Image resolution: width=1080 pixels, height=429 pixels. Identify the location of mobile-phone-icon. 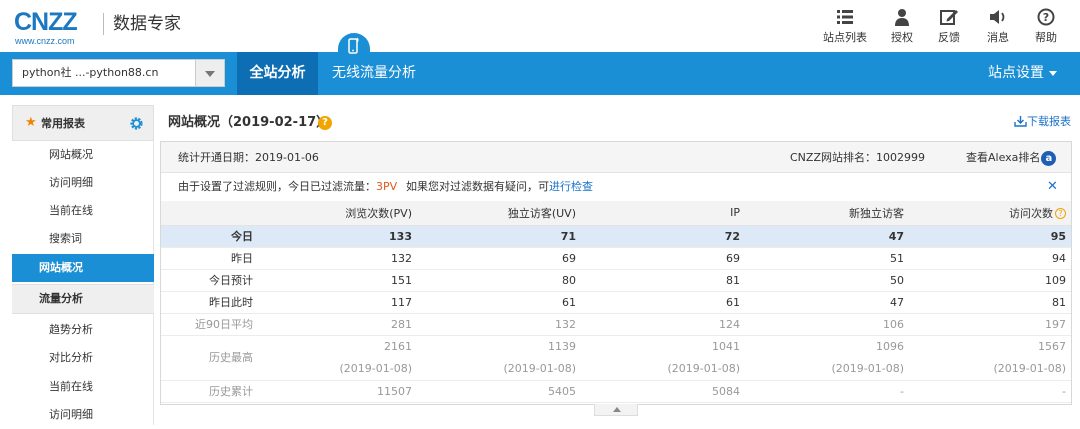
(353, 45).